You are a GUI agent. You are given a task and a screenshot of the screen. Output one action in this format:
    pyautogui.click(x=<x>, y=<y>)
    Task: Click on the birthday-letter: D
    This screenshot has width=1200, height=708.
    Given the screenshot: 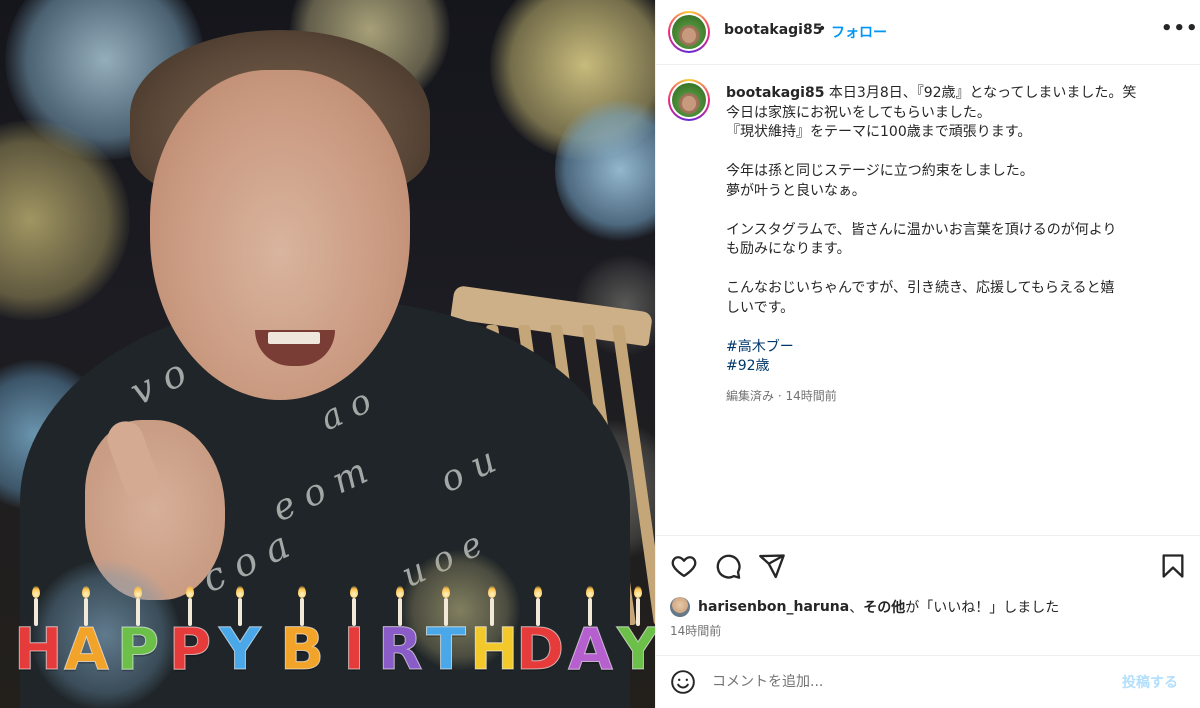 What is the action you would take?
    pyautogui.click(x=540, y=649)
    